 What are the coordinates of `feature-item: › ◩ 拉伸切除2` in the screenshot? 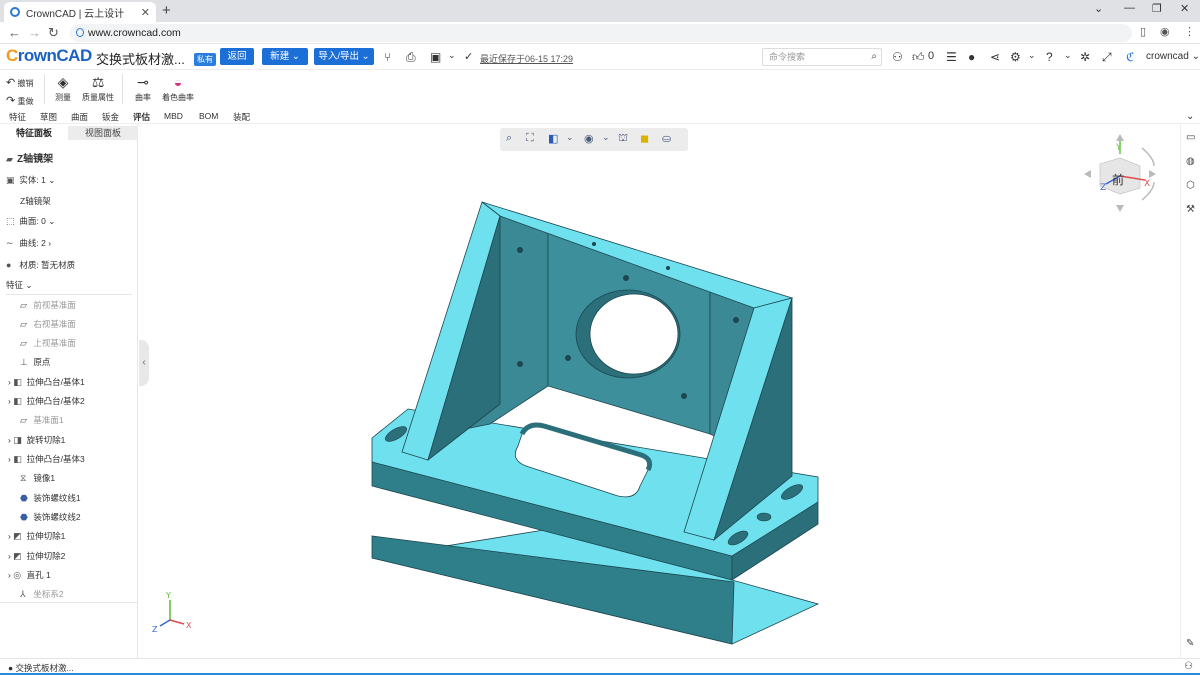 It's located at (36, 556).